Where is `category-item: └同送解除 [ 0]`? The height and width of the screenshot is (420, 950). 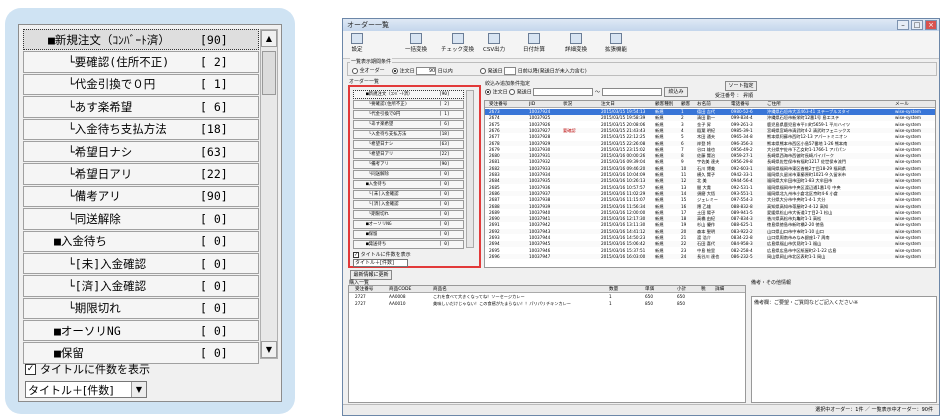
category-item: └同送解除 [ 0] is located at coordinates (408, 174).